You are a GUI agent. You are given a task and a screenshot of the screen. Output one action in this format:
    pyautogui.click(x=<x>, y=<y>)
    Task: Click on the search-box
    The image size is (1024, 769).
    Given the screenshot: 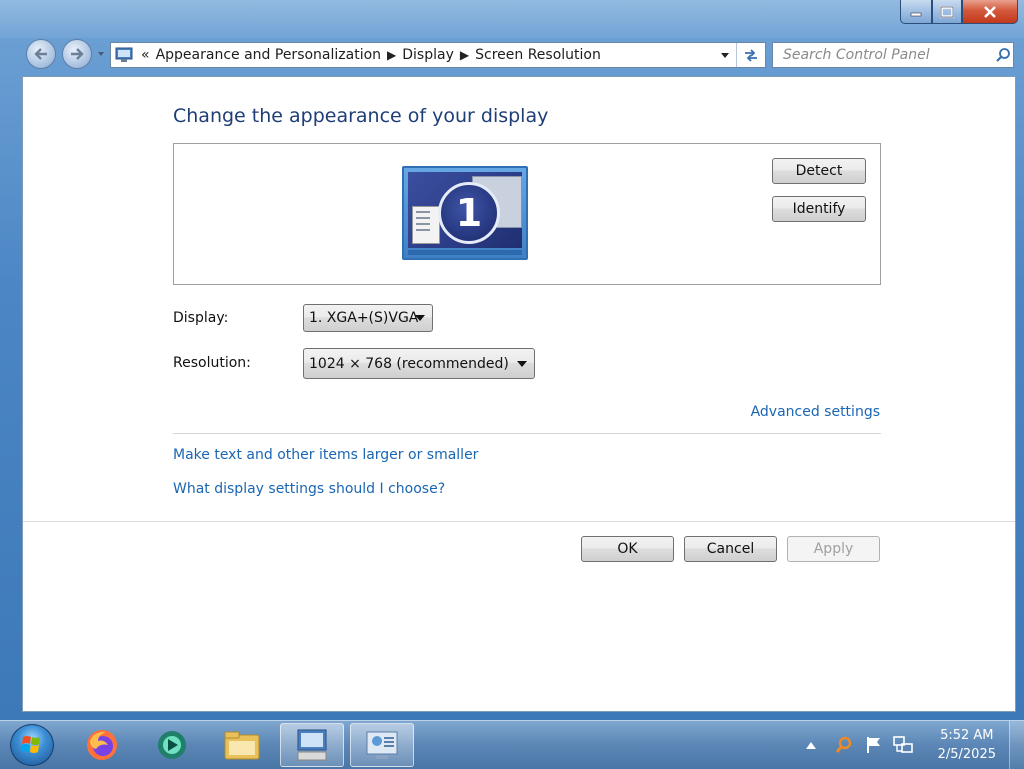 What is the action you would take?
    pyautogui.click(x=893, y=55)
    